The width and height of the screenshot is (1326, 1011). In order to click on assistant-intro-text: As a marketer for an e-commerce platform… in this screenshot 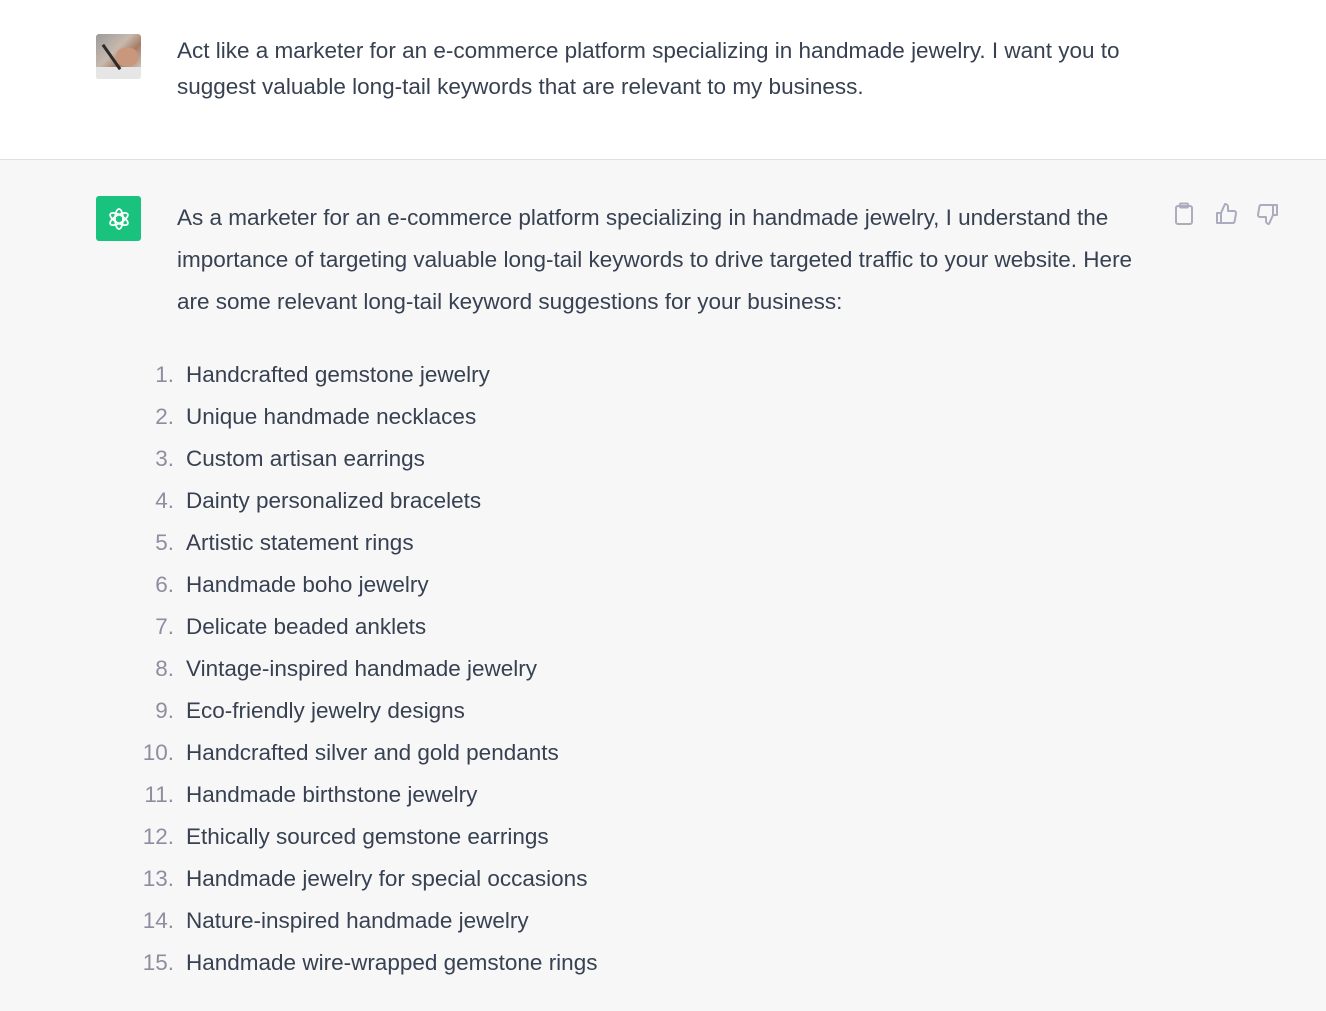, I will do `click(655, 259)`.